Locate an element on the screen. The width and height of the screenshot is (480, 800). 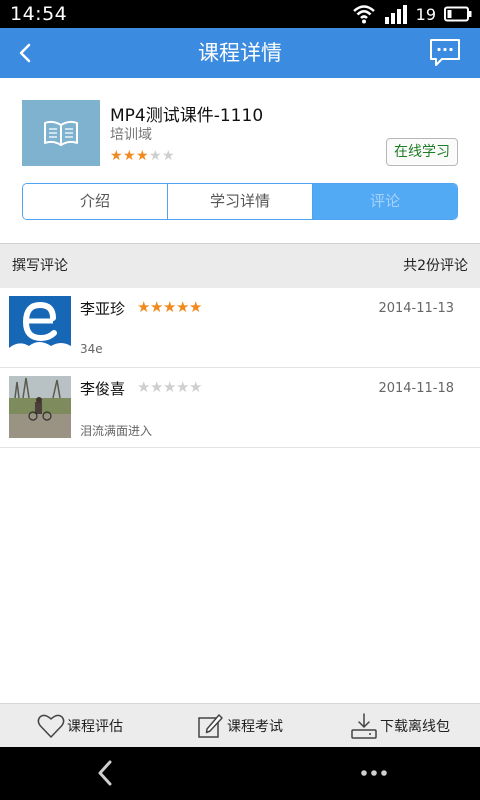
edit-pencil-icon is located at coordinates (210, 725).